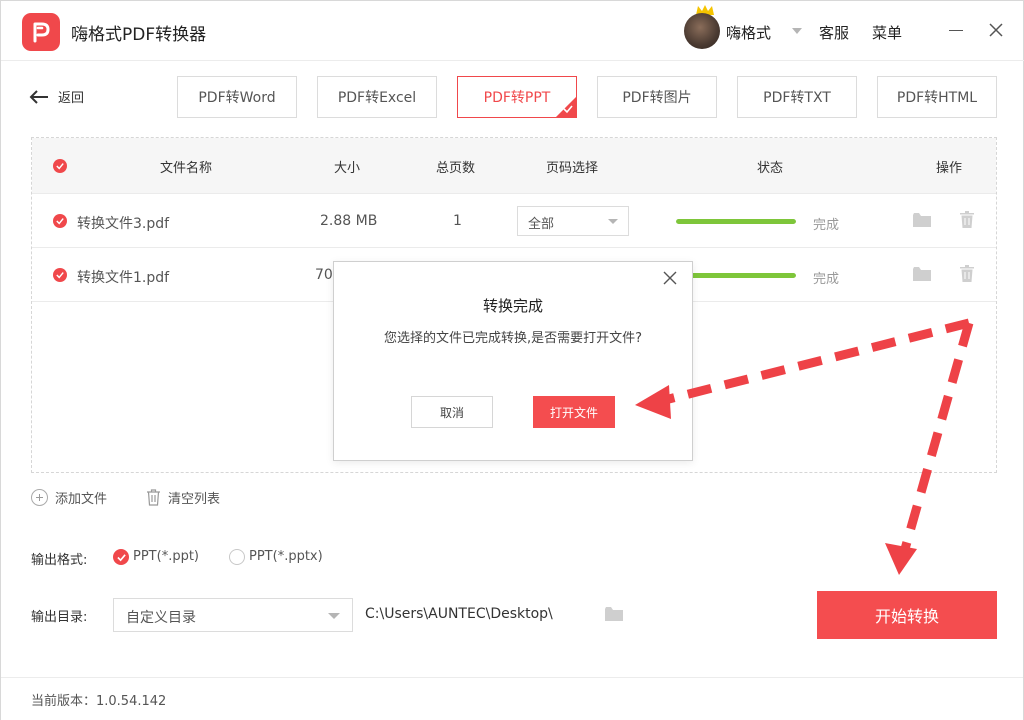  I want to click on arrow-left-icon, so click(38, 96).